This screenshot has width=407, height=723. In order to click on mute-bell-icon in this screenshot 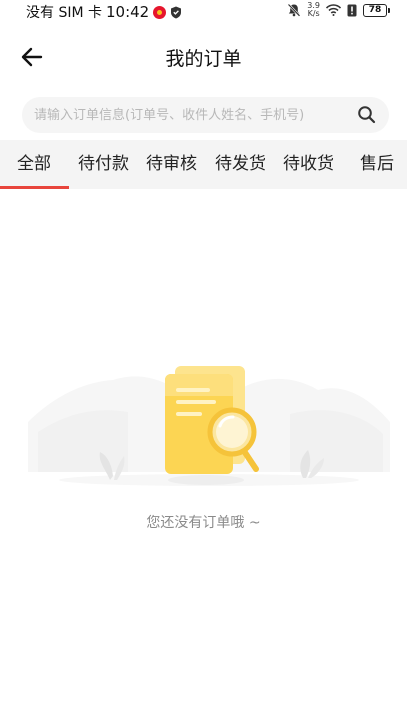, I will do `click(294, 10)`.